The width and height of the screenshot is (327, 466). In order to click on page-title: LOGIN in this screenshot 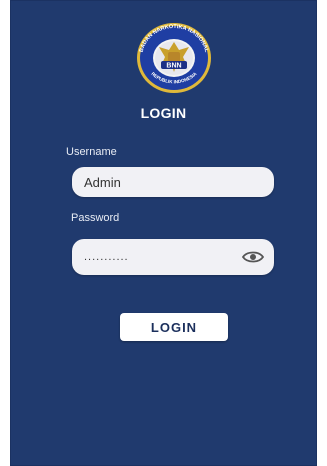, I will do `click(163, 113)`.